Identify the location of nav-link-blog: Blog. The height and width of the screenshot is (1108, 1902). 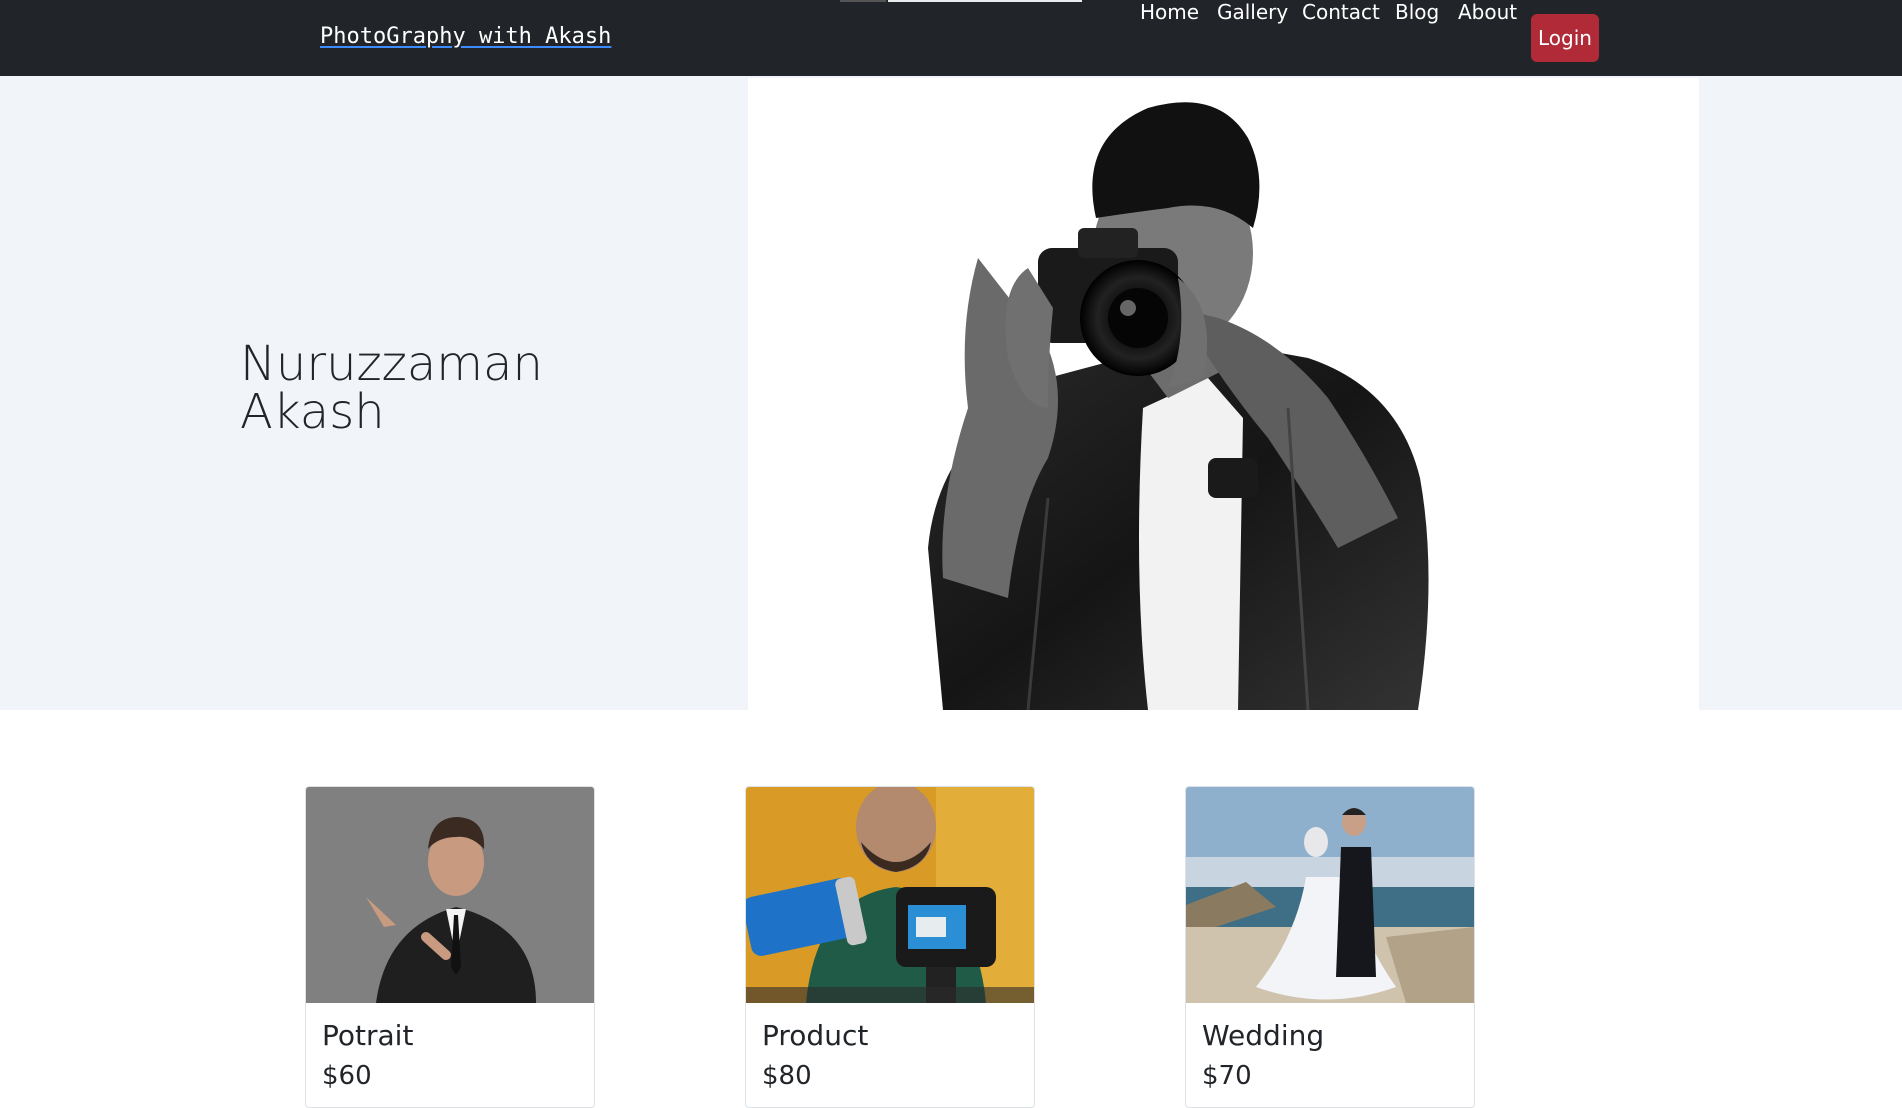
(1417, 12).